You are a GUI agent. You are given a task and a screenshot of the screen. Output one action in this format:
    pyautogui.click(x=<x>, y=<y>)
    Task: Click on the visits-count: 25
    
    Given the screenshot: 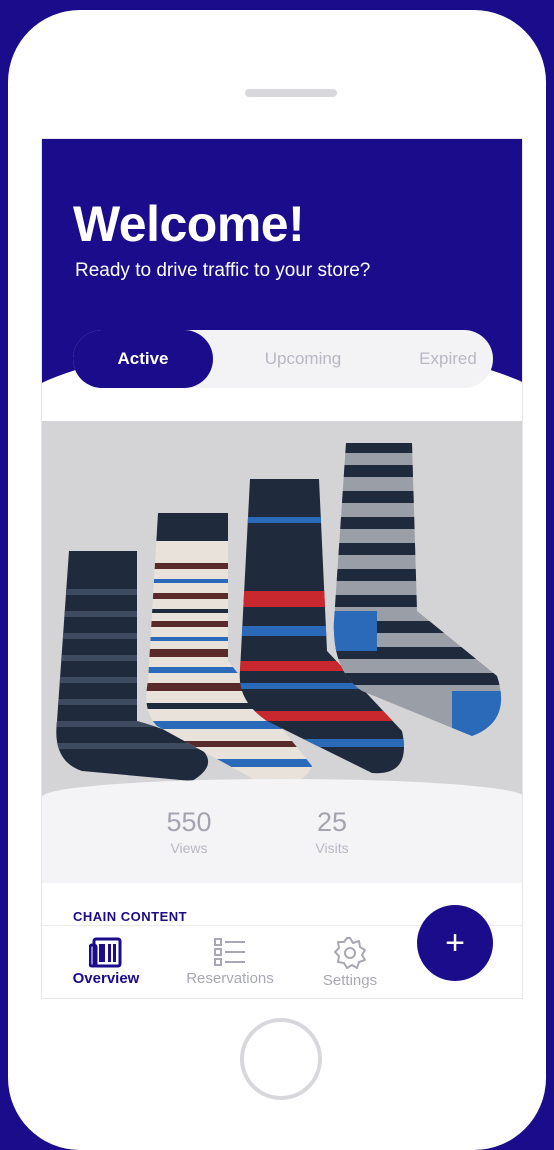 What is the action you would take?
    pyautogui.click(x=332, y=822)
    